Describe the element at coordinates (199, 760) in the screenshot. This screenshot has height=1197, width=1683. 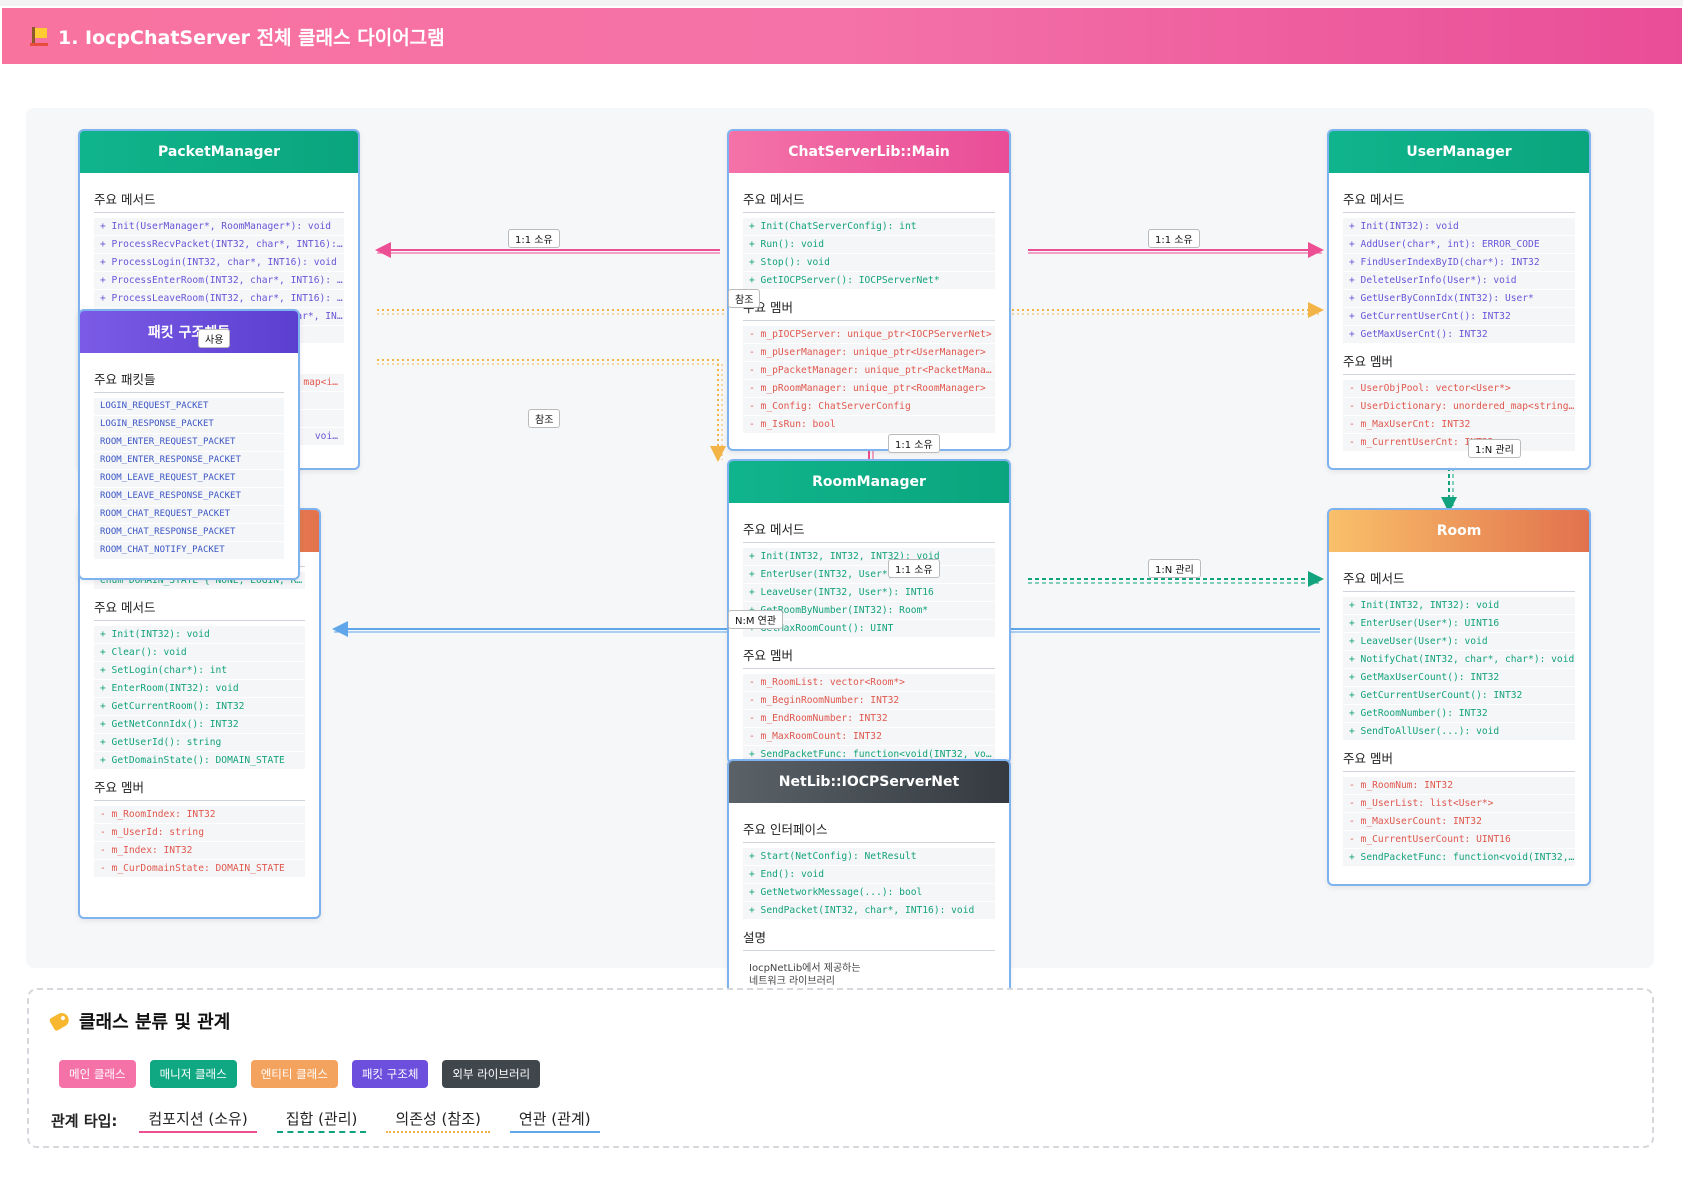
I see `user-method: + GetDomainState(): DOMAIN_STATE` at that location.